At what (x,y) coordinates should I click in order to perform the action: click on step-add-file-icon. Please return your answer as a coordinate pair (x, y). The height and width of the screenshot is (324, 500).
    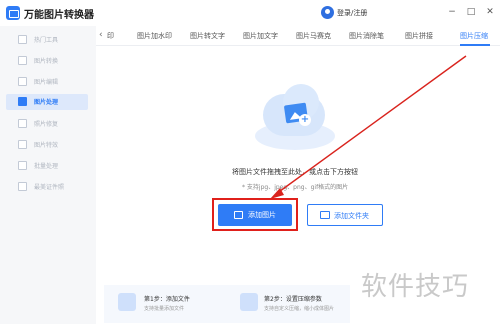
    Looking at the image, I should click on (127, 302).